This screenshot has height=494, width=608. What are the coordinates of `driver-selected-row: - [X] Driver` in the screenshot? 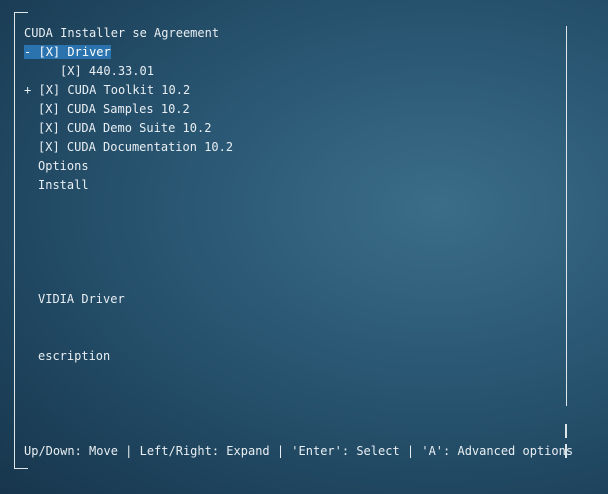 It's located at (67, 52).